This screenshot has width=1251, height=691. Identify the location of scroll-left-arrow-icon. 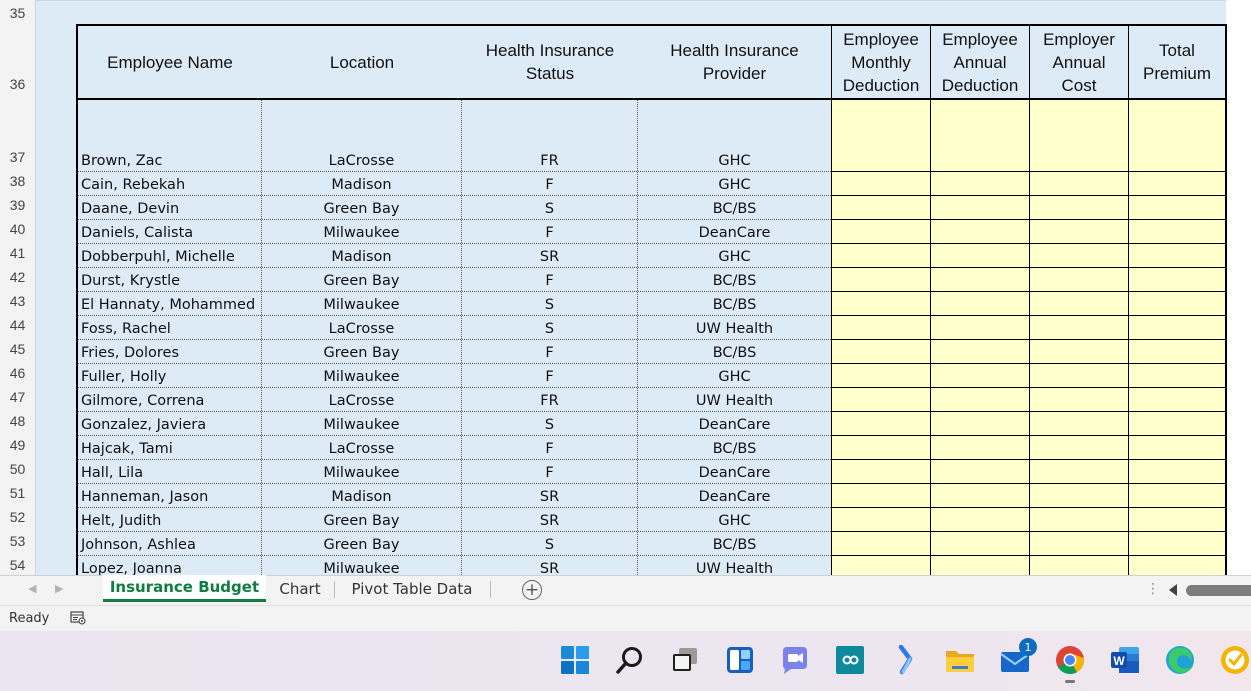
(1173, 590).